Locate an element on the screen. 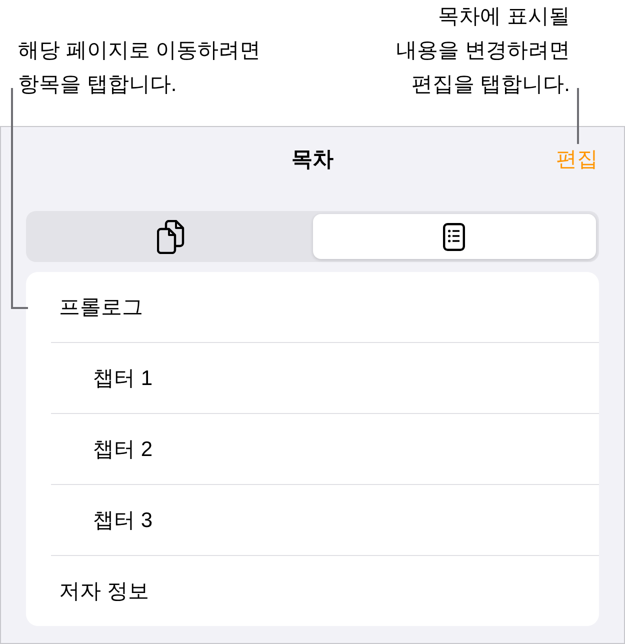 The width and height of the screenshot is (625, 644). toc-item: 저자 정보 is located at coordinates (325, 590).